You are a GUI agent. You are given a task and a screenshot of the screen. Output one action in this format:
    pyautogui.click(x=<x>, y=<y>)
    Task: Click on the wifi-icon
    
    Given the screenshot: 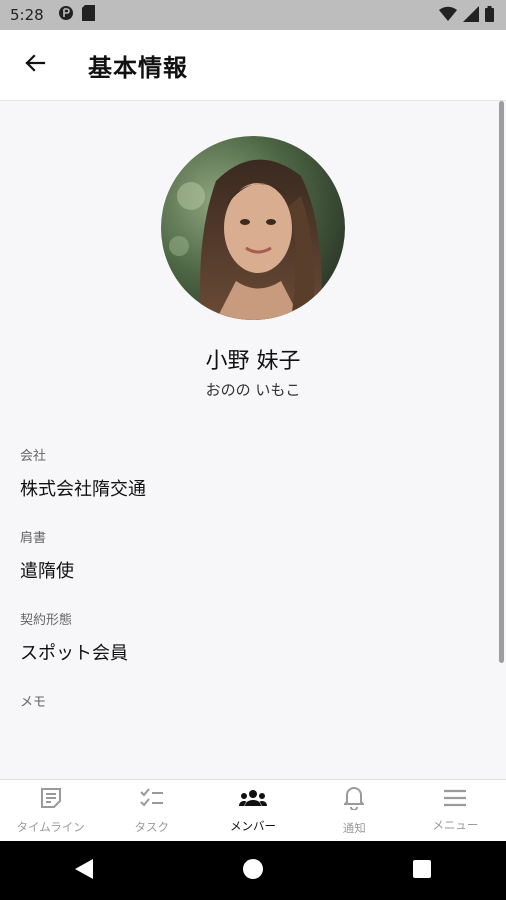 What is the action you would take?
    pyautogui.click(x=448, y=16)
    